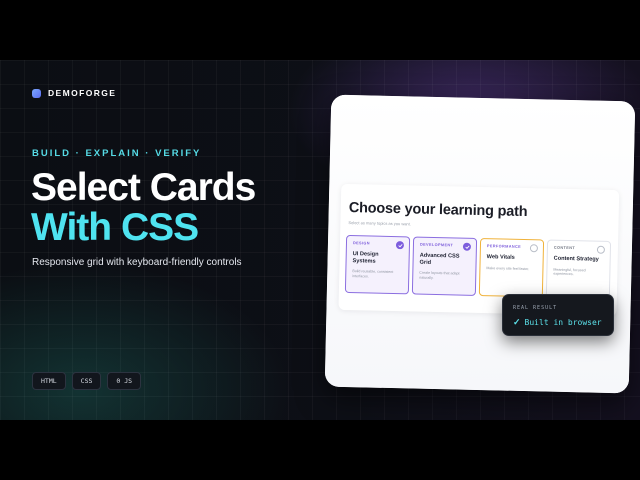 The height and width of the screenshot is (480, 640). I want to click on result-text: Built in browser, so click(563, 322).